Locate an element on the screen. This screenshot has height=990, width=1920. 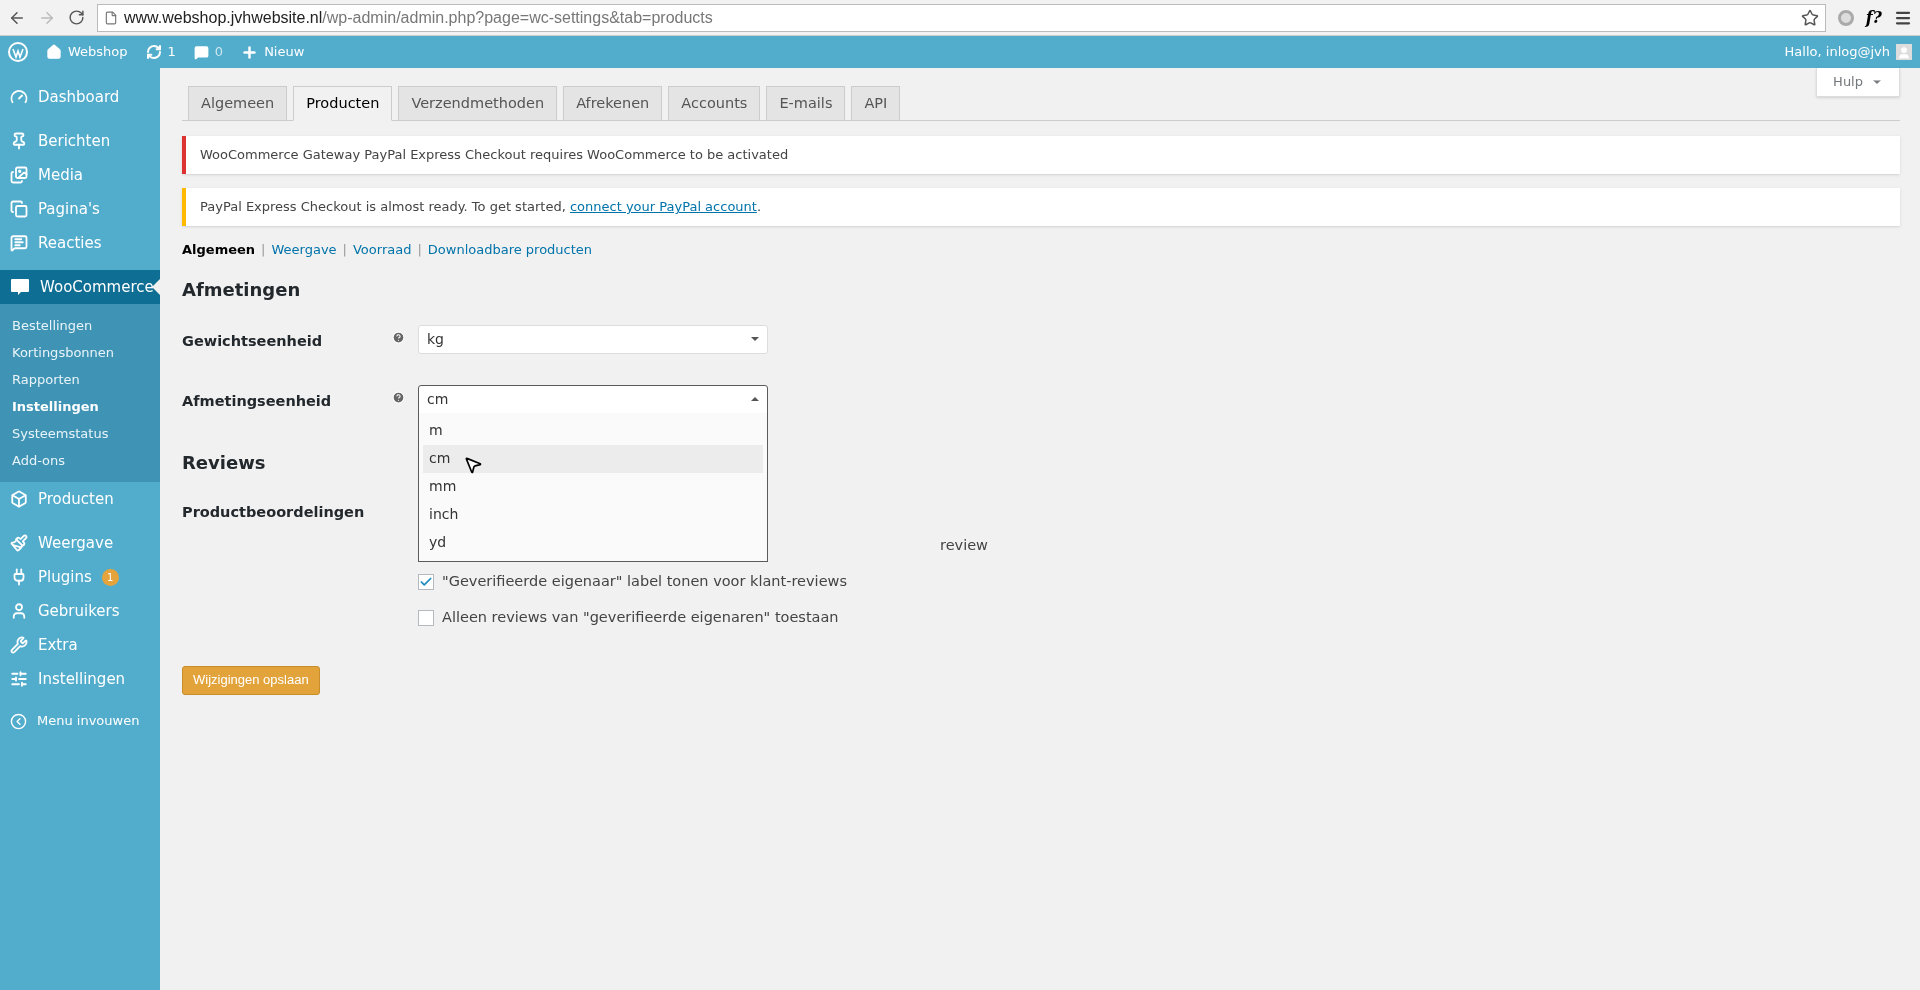
checkbox-label: Alleen reviews van "geverifieerde eigenaren" toestaan is located at coordinates (640, 617).